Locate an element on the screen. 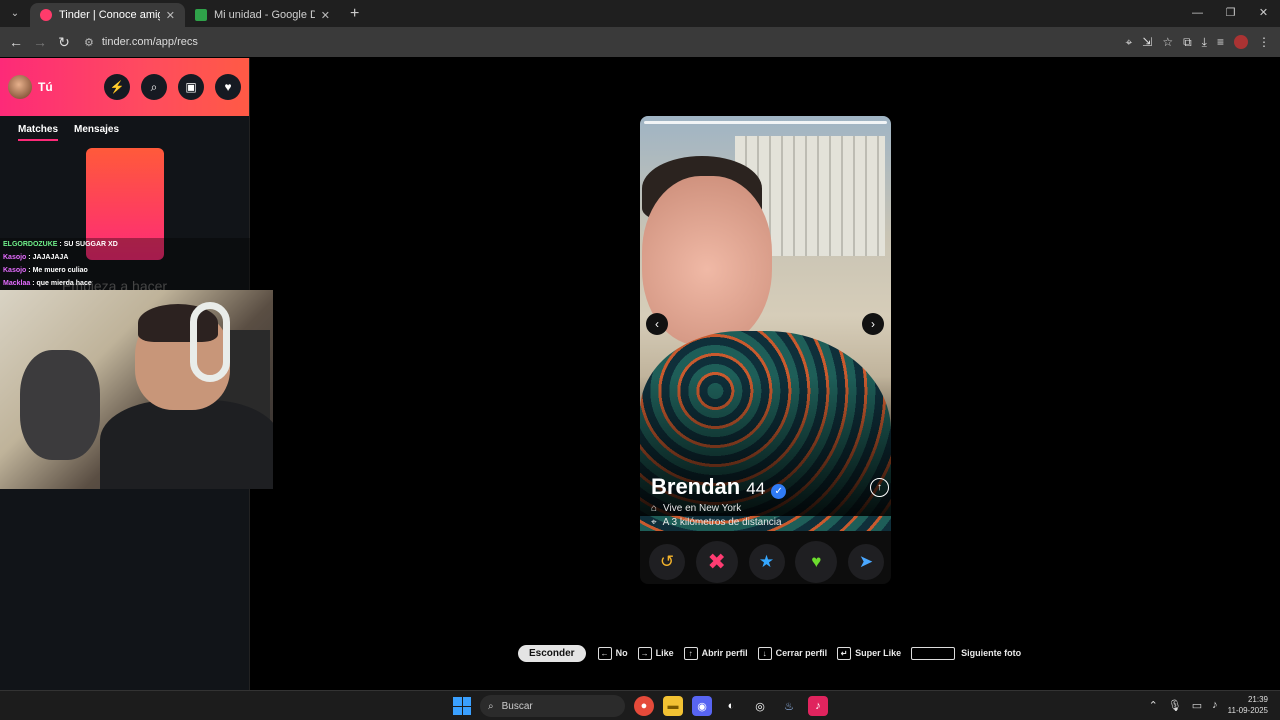 This screenshot has width=1280, height=720. menu-icon: ⋮ is located at coordinates (1264, 42).